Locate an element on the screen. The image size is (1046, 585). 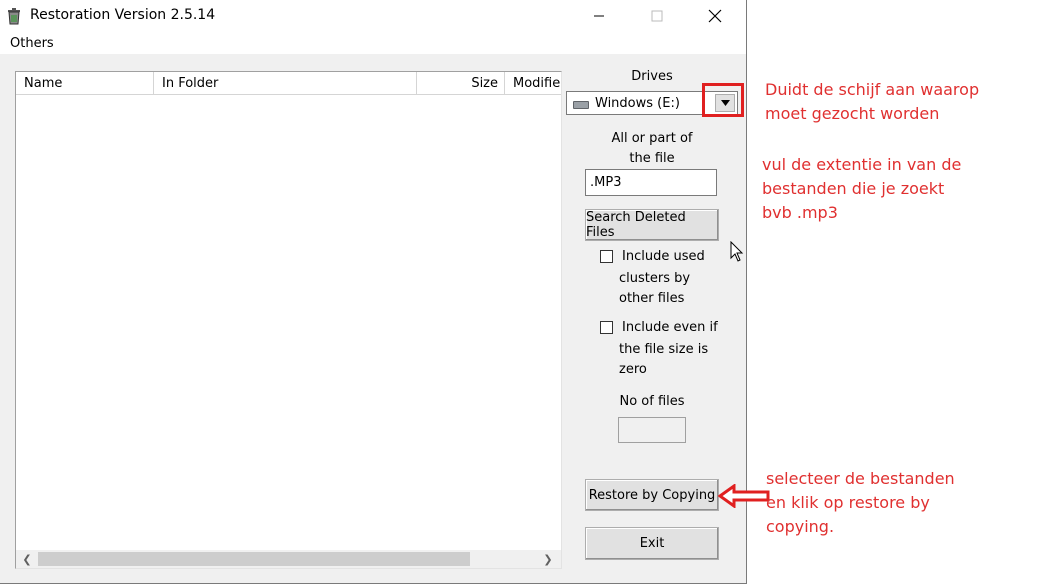
recycle-bin-icon is located at coordinates (14, 16).